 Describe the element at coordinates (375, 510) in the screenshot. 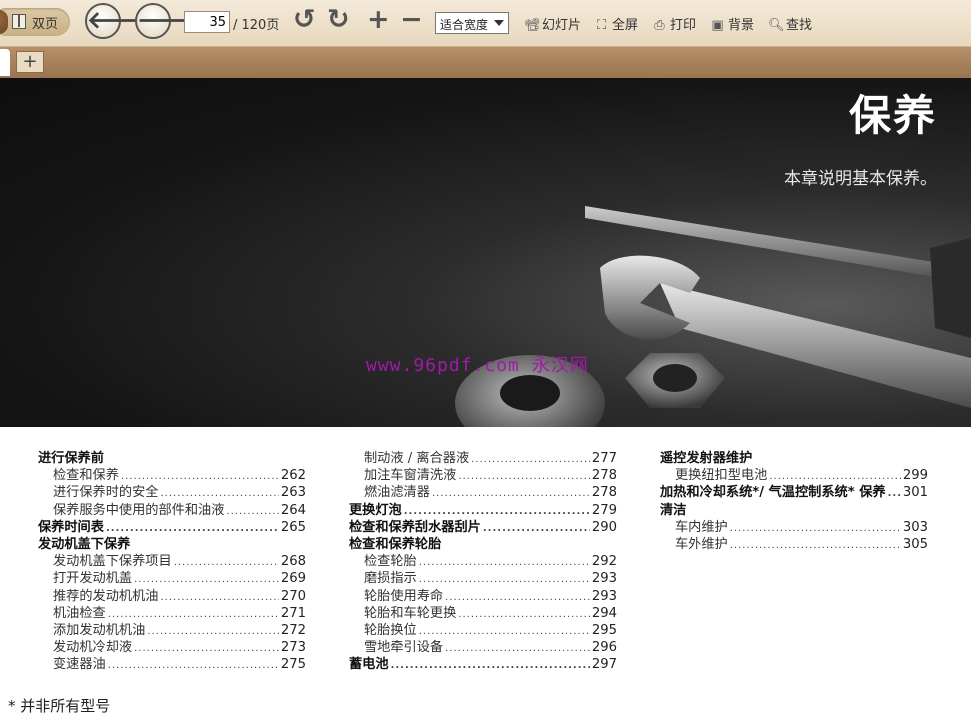

I see `toc-entry-title: 更换灯泡` at that location.